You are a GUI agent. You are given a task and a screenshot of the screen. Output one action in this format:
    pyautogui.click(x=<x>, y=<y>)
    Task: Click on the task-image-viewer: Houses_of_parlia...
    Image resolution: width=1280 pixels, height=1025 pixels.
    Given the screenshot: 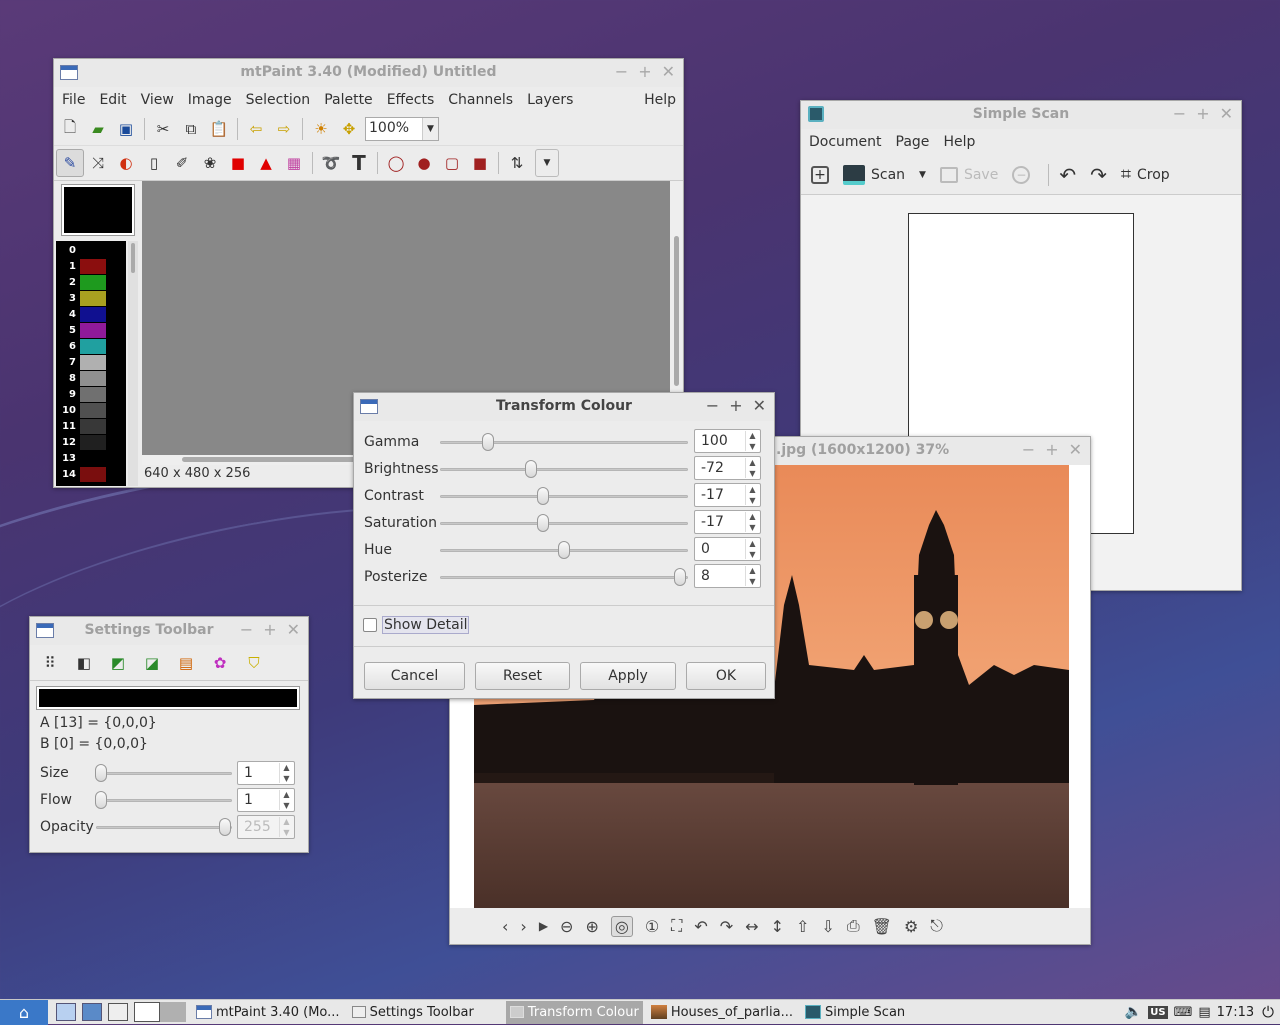 What is the action you would take?
    pyautogui.click(x=722, y=1012)
    